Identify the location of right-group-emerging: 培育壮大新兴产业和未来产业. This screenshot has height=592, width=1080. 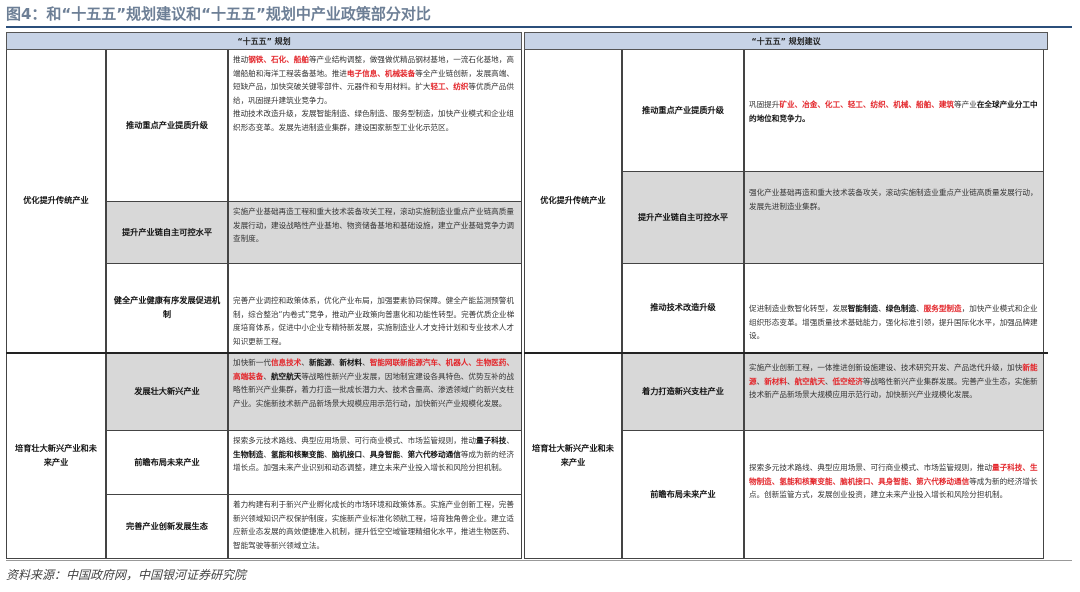
(573, 456).